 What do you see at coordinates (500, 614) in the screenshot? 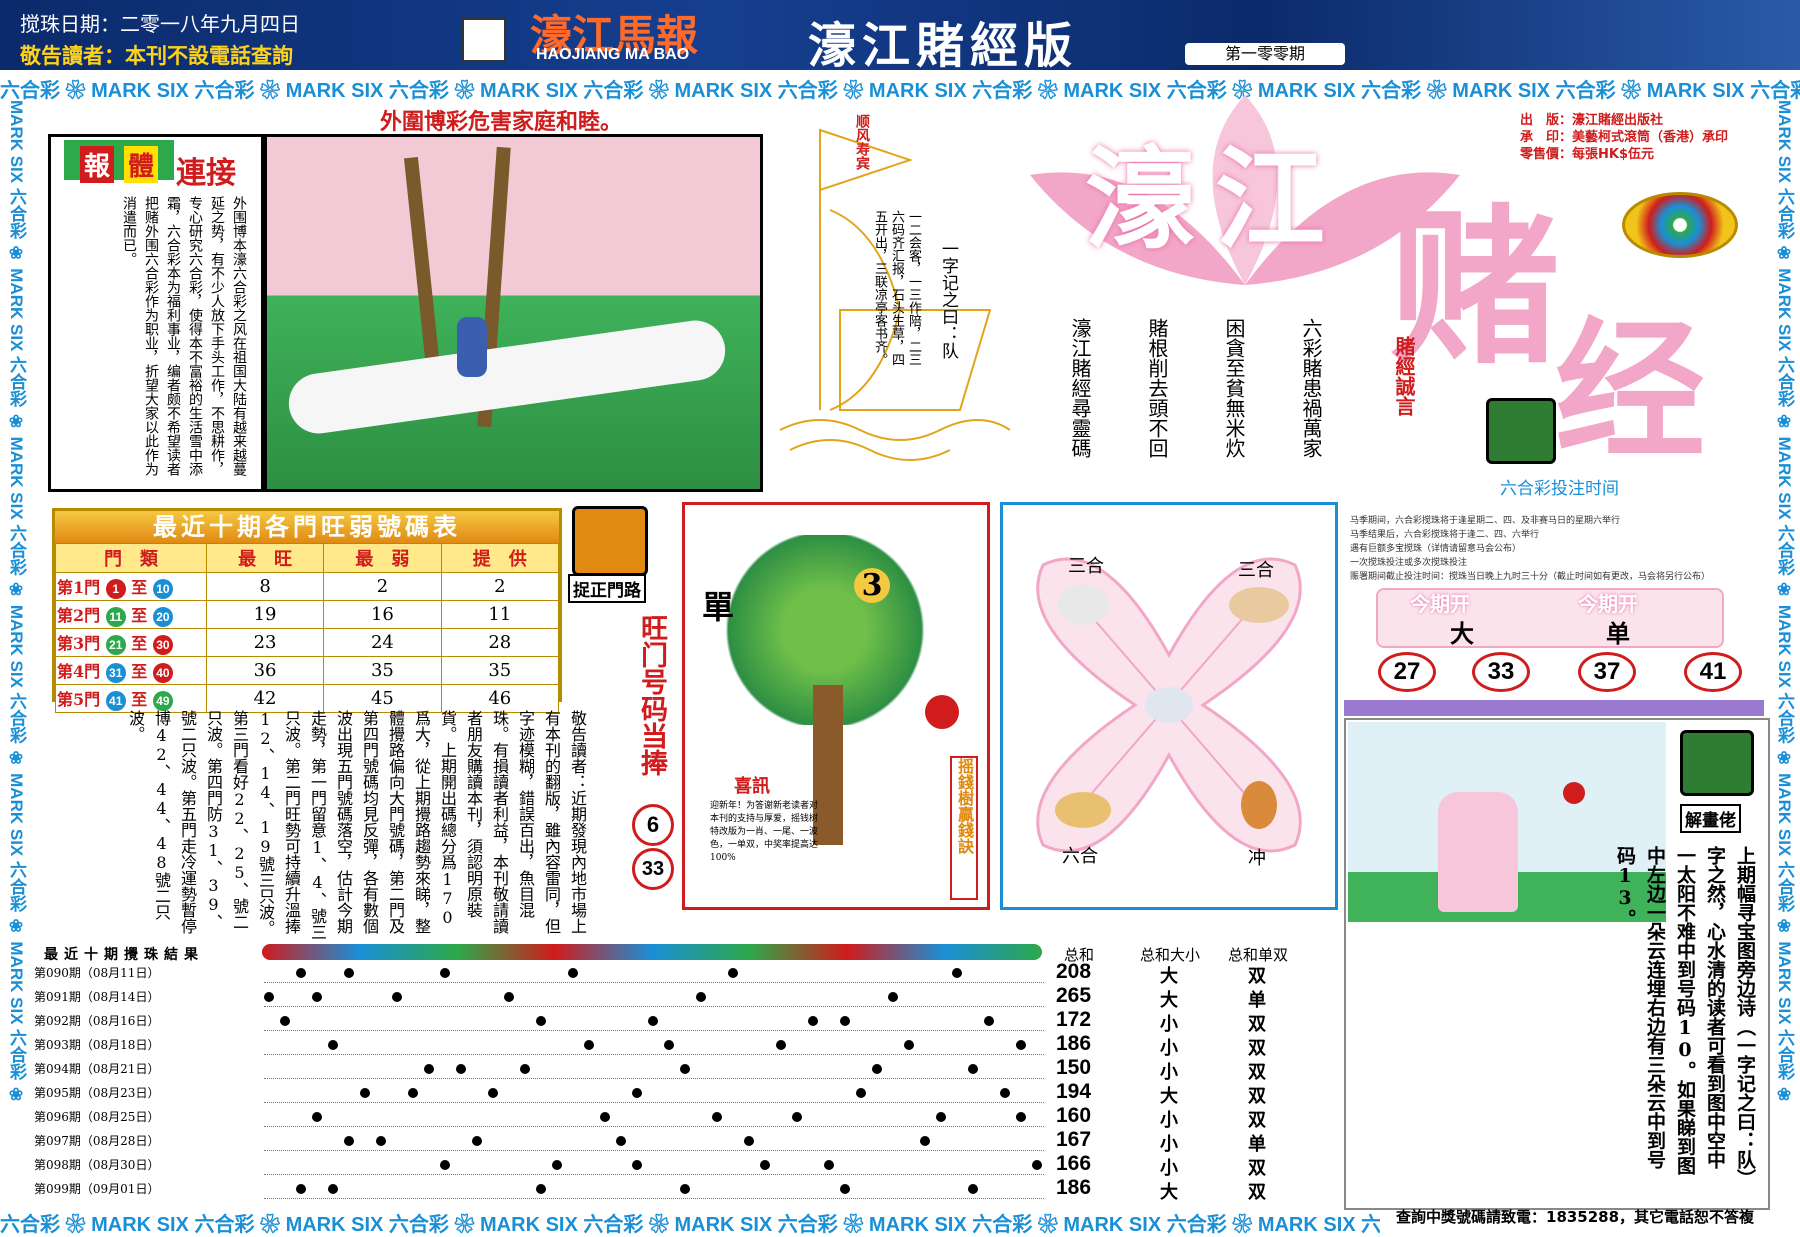
I see `table-cell: 11` at bounding box center [500, 614].